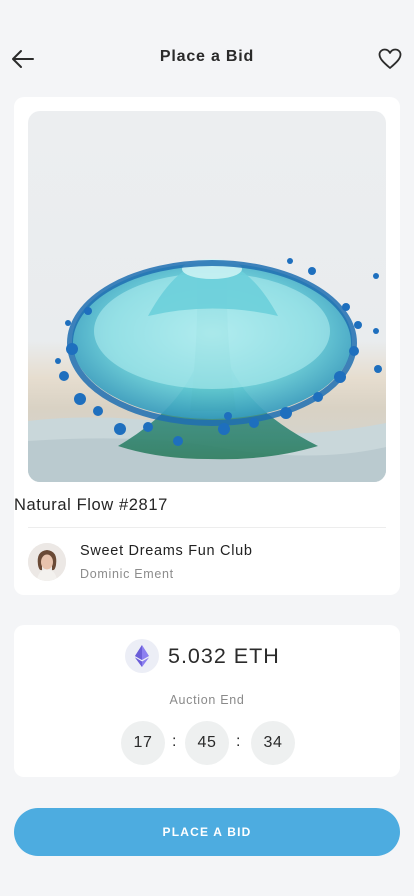 Image resolution: width=414 pixels, height=896 pixels. What do you see at coordinates (91, 505) in the screenshot?
I see `nft-title: Natural Flow #2817` at bounding box center [91, 505].